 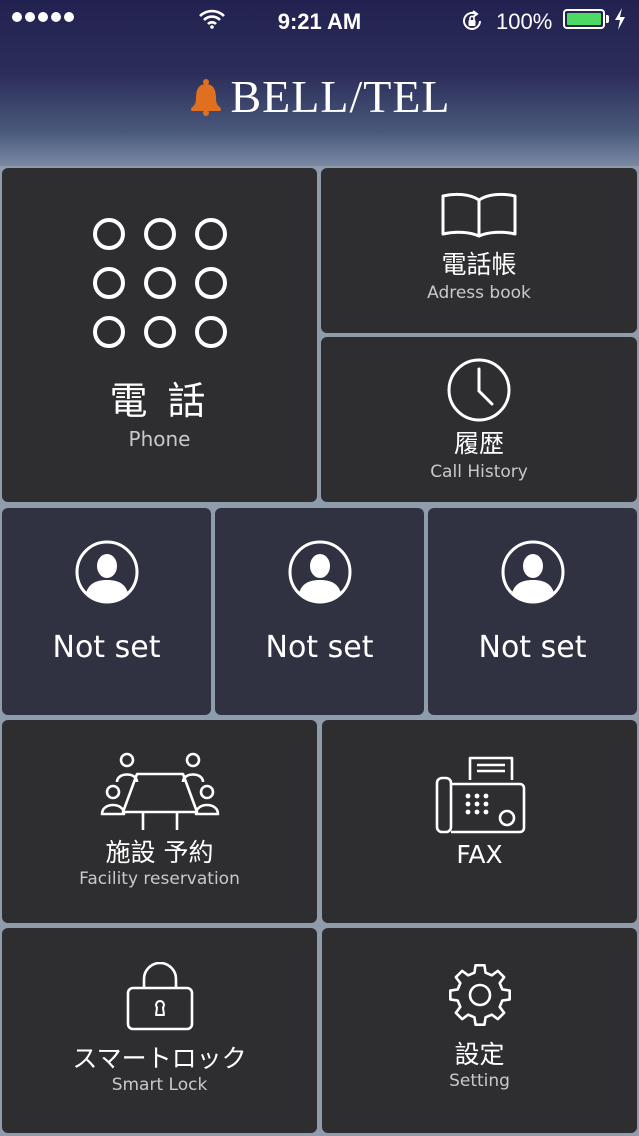 What do you see at coordinates (479, 1054) in the screenshot?
I see `settings-label: 設定` at bounding box center [479, 1054].